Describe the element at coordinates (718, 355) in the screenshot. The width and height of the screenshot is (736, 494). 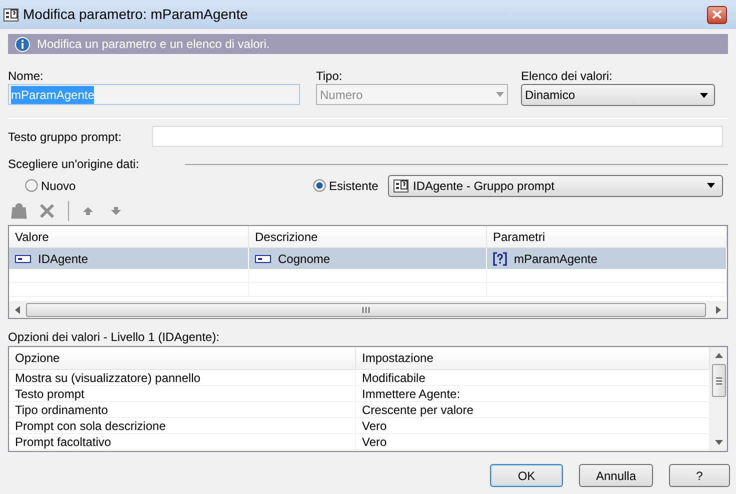
I see `arrow-up-icon` at that location.